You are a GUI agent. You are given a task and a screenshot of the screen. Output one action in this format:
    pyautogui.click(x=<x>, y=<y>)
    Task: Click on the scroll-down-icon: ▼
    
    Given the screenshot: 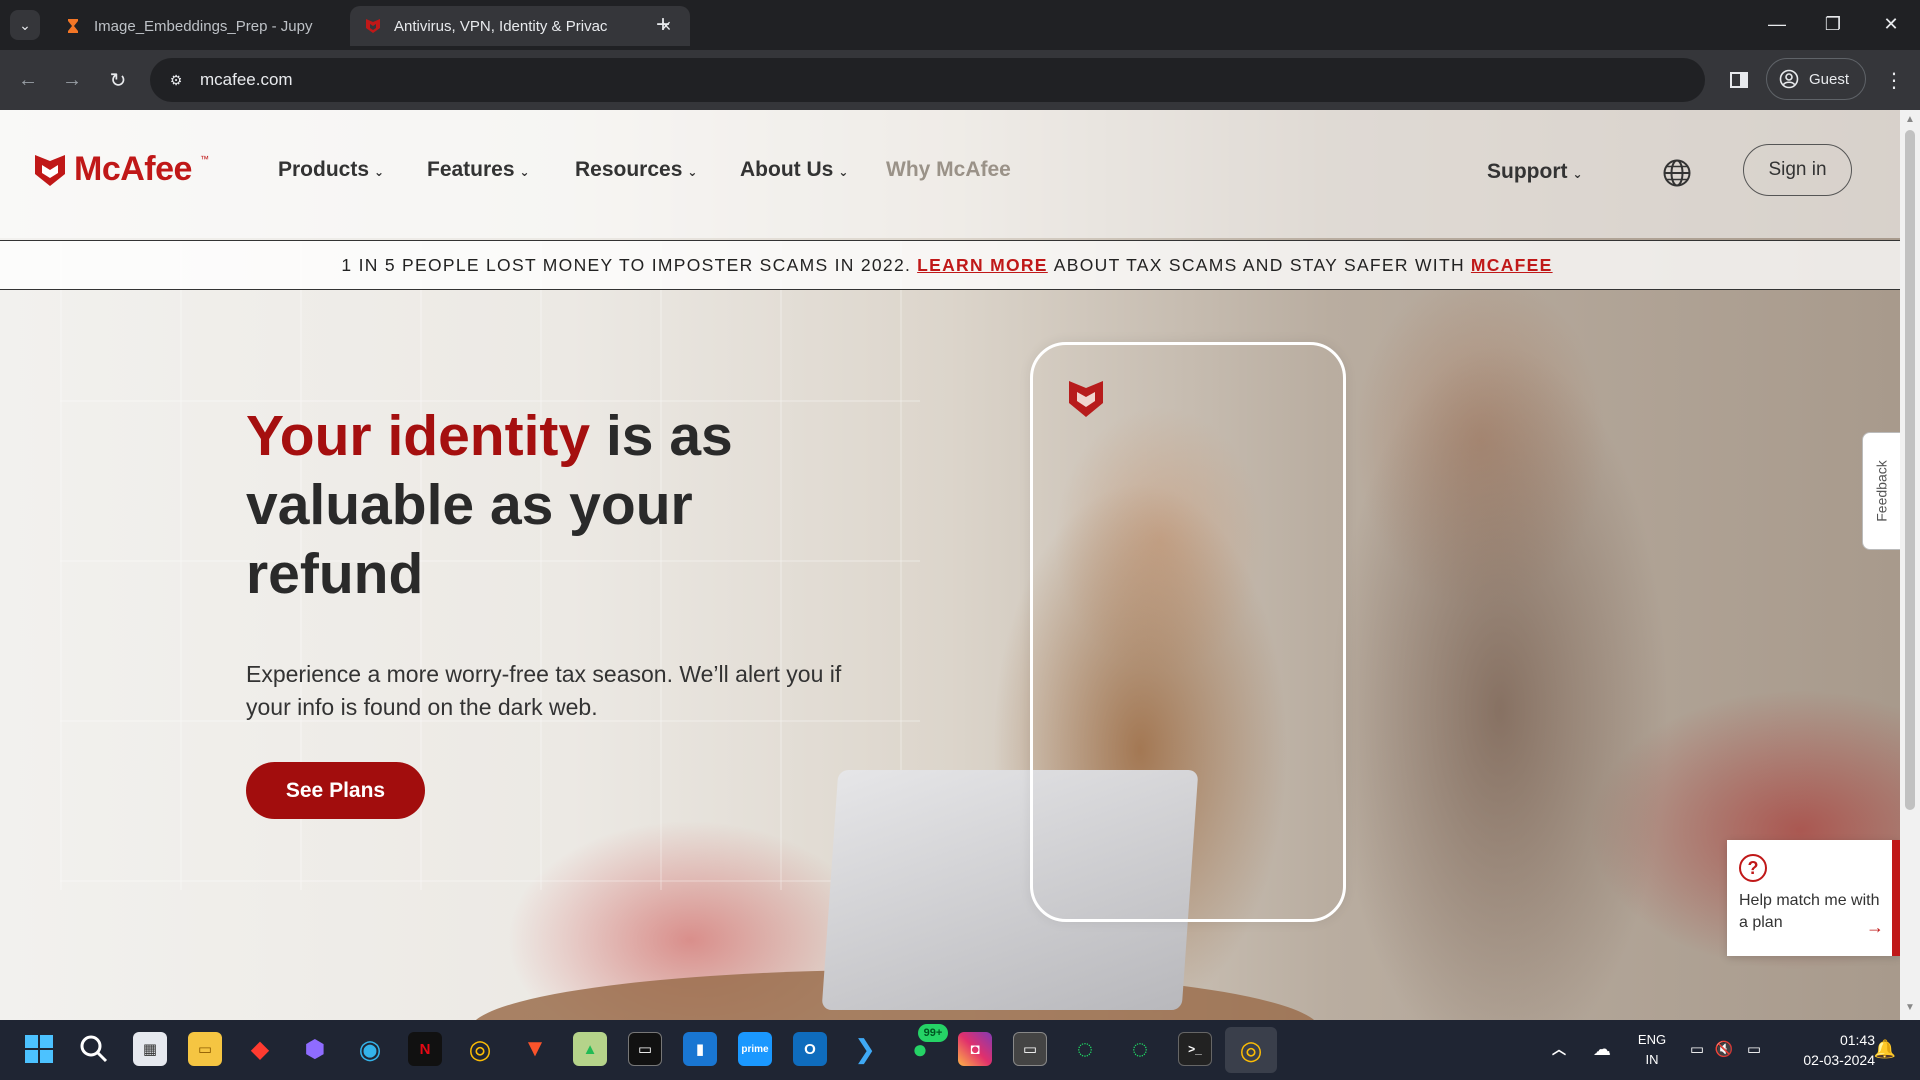 What is the action you would take?
    pyautogui.click(x=1910, y=1008)
    